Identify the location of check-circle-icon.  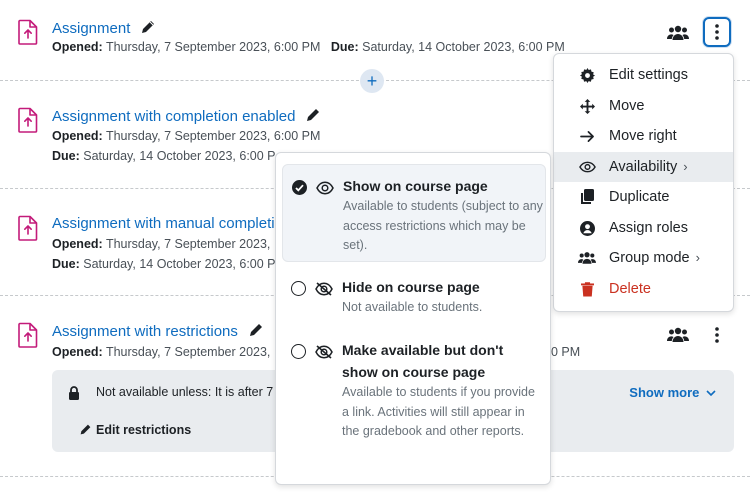
(299, 187).